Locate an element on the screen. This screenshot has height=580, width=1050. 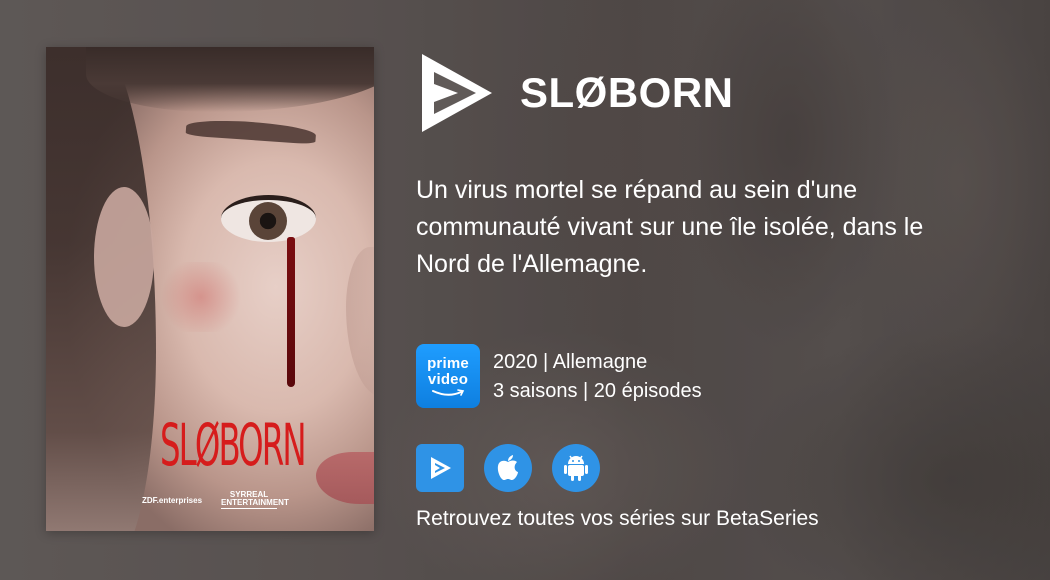
app-store-links is located at coordinates (508, 468).